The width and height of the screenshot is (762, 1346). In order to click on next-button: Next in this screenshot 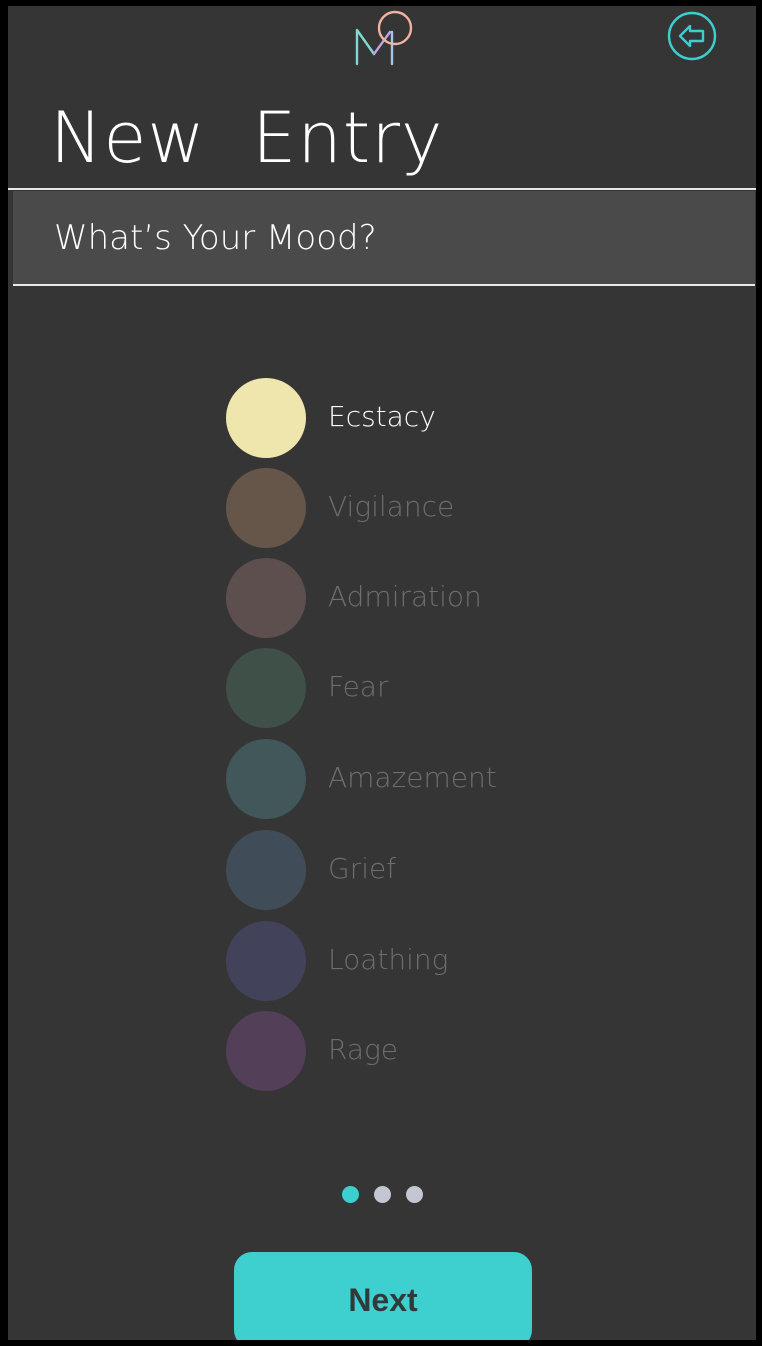, I will do `click(383, 1296)`.